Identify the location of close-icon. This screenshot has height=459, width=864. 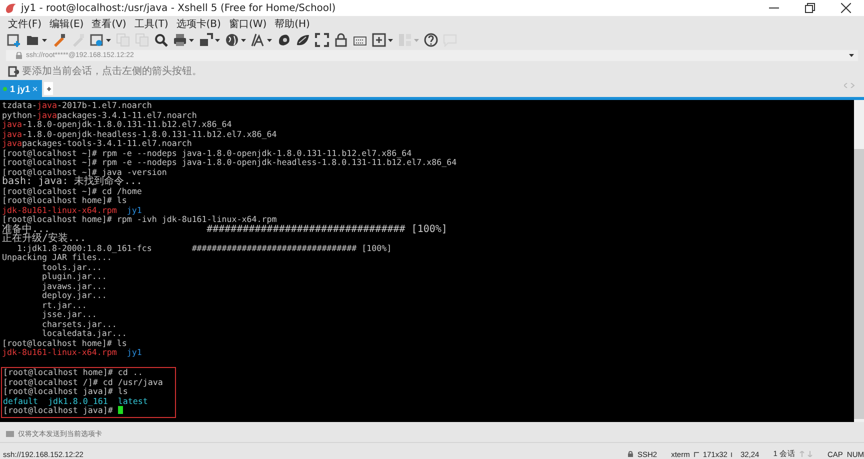
(846, 8).